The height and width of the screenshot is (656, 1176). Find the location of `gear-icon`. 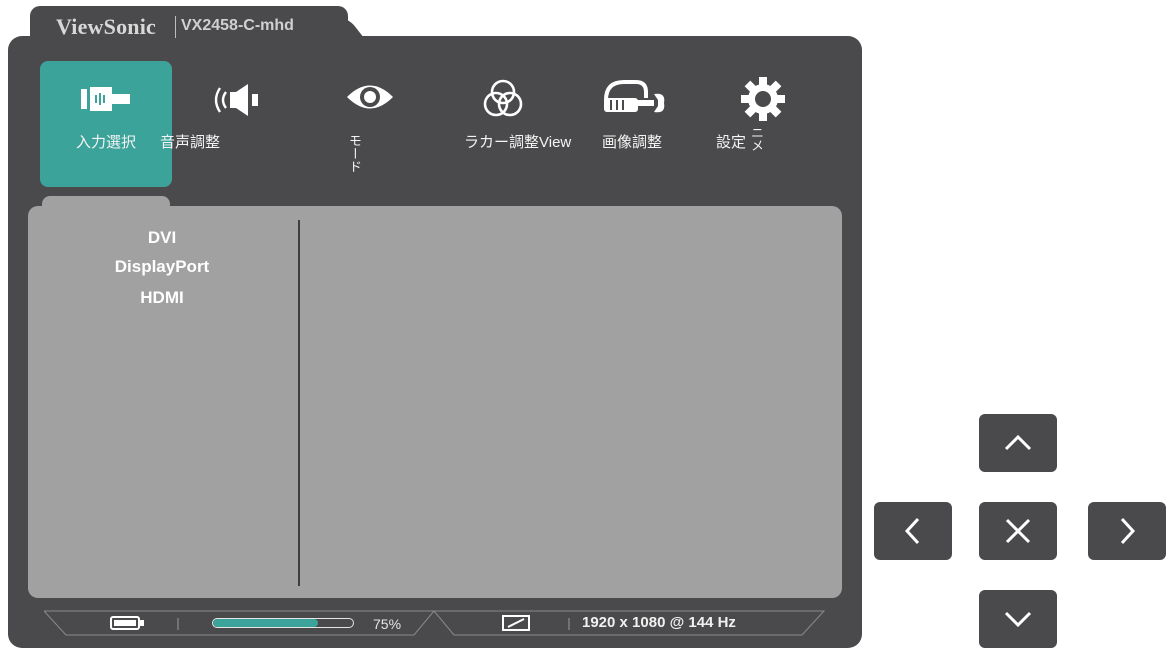

gear-icon is located at coordinates (763, 99).